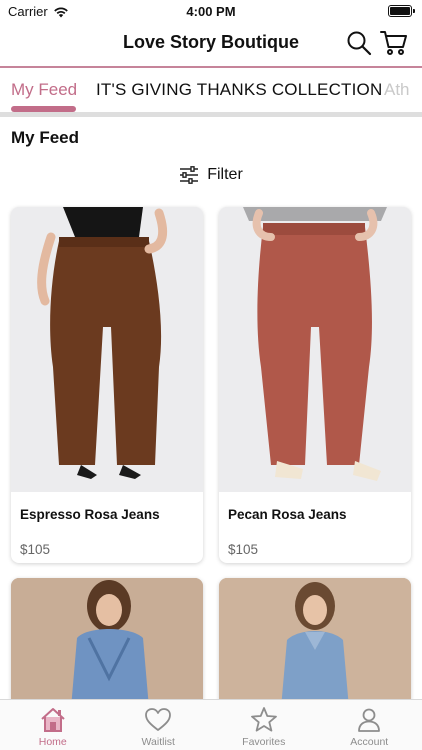  Describe the element at coordinates (369, 720) in the screenshot. I see `person-icon` at that location.